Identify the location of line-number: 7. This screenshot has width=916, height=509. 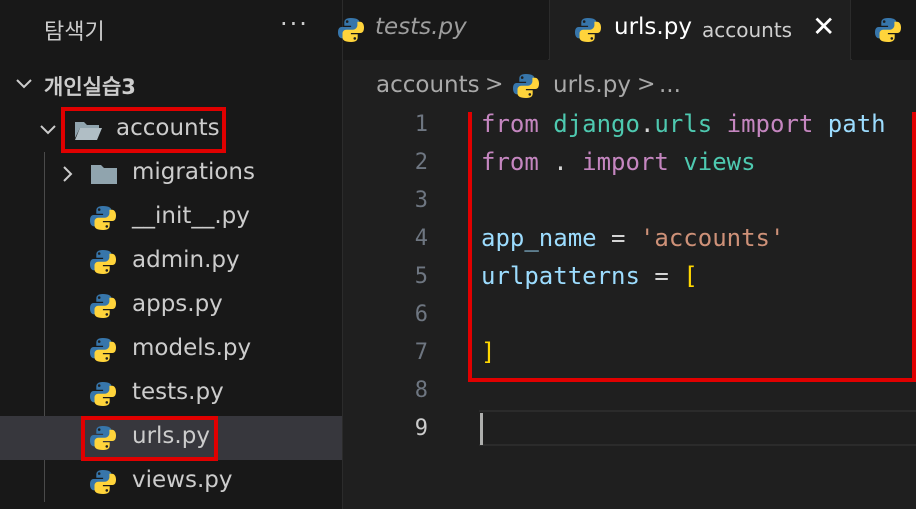
(421, 352).